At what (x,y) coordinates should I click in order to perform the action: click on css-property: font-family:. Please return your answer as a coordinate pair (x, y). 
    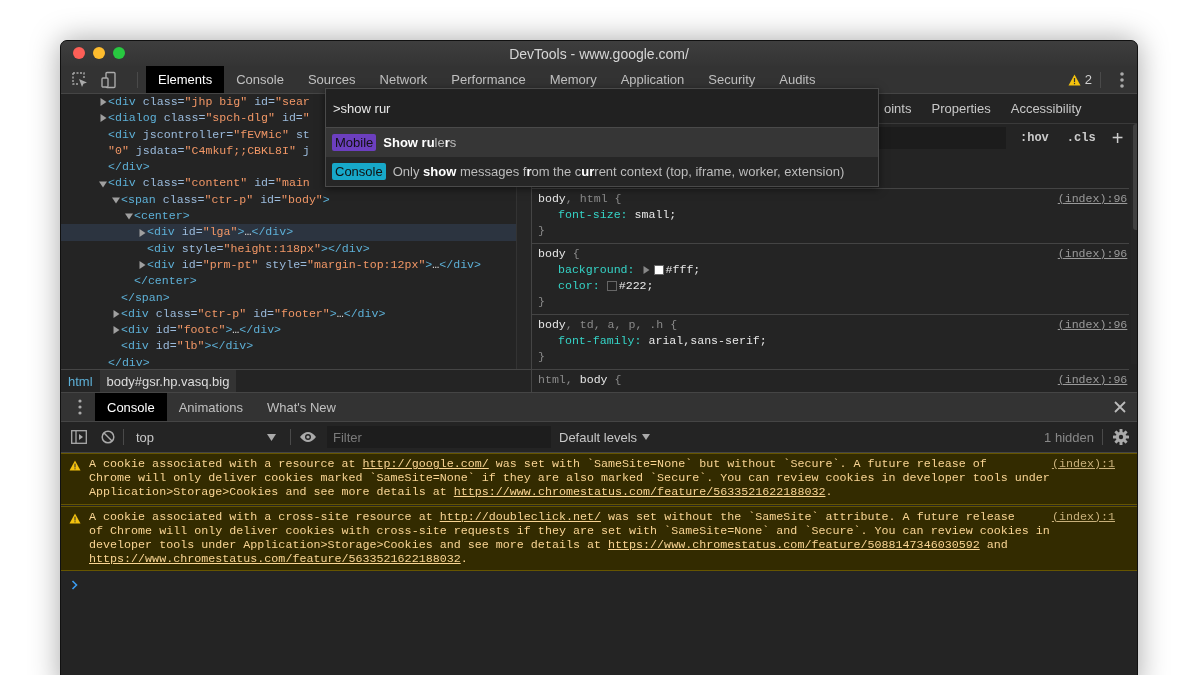
    Looking at the image, I should click on (600, 341).